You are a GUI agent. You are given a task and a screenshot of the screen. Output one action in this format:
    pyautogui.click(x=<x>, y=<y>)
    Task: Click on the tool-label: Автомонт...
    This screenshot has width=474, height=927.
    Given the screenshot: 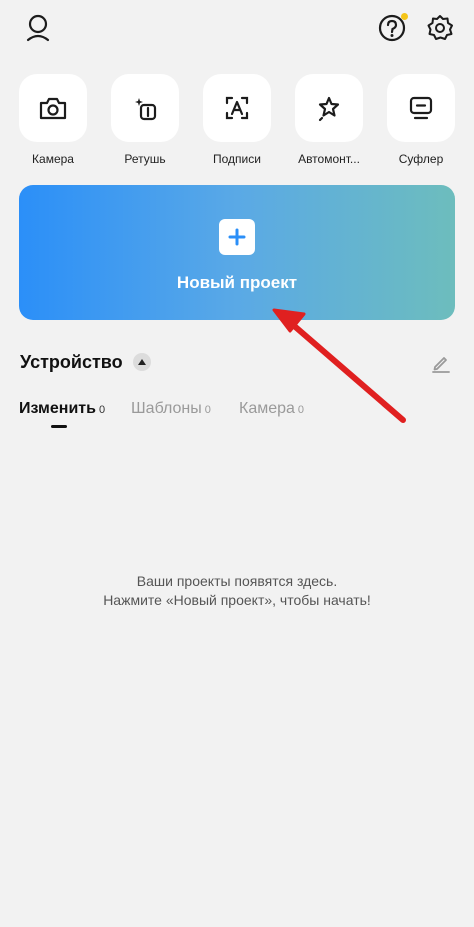 What is the action you would take?
    pyautogui.click(x=329, y=159)
    